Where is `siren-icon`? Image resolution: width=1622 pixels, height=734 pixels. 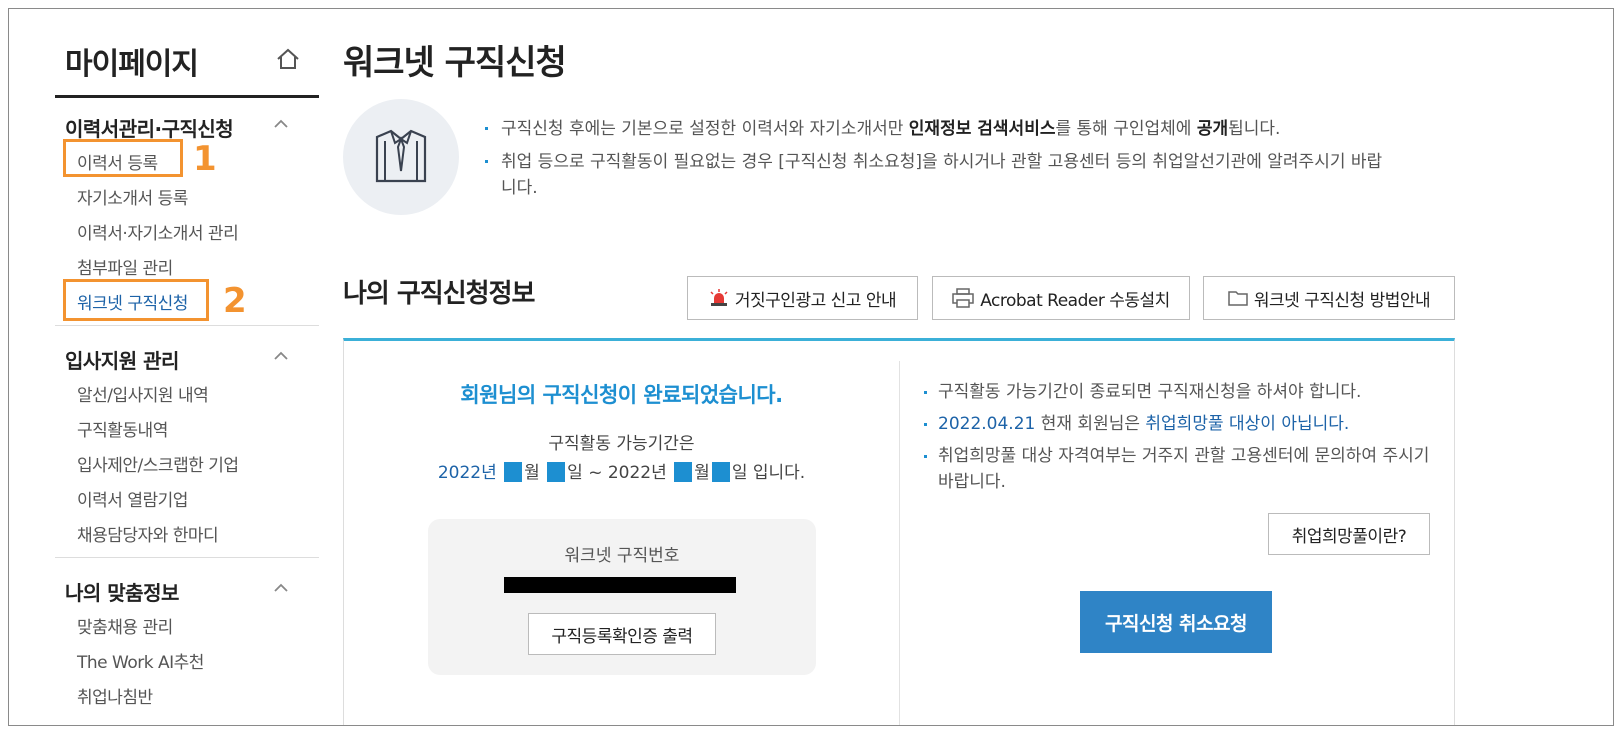
siren-icon is located at coordinates (719, 297).